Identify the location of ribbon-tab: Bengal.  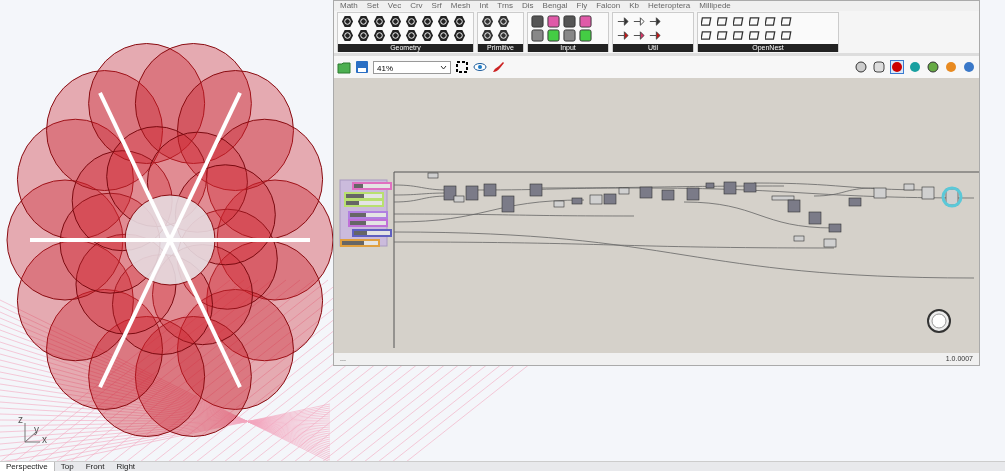
(555, 6).